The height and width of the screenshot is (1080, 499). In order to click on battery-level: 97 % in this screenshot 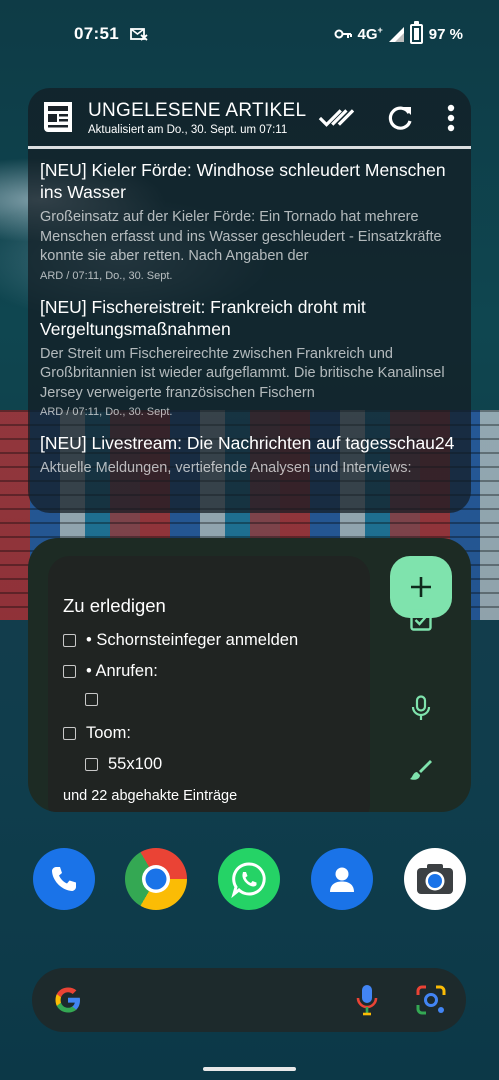, I will do `click(445, 34)`.